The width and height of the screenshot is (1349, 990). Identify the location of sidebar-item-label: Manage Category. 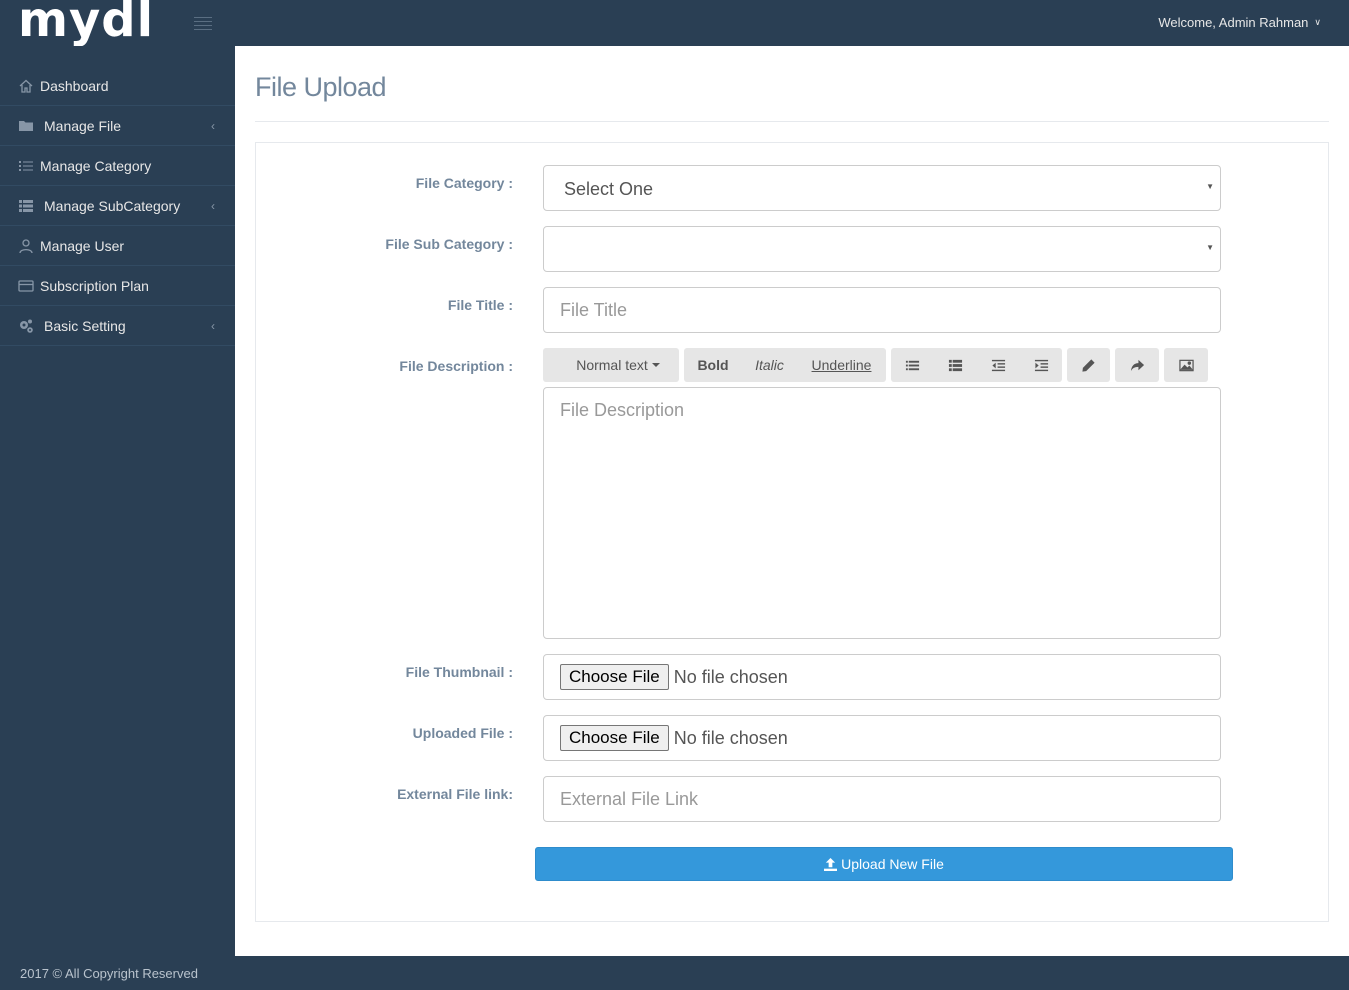
(96, 165).